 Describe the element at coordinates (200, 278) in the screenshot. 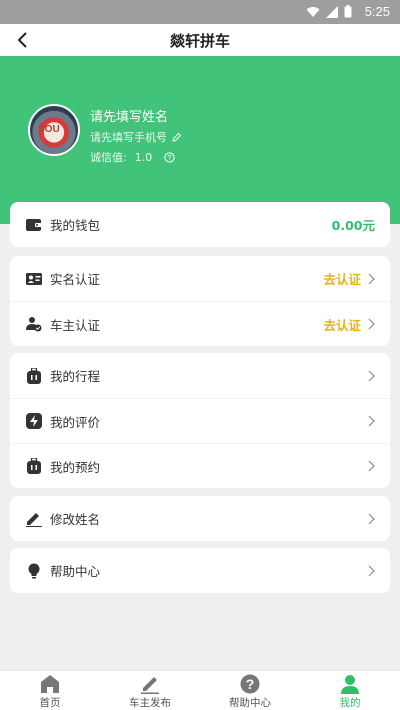

I see `real-name-verify-row: 实名认证 去认证` at that location.